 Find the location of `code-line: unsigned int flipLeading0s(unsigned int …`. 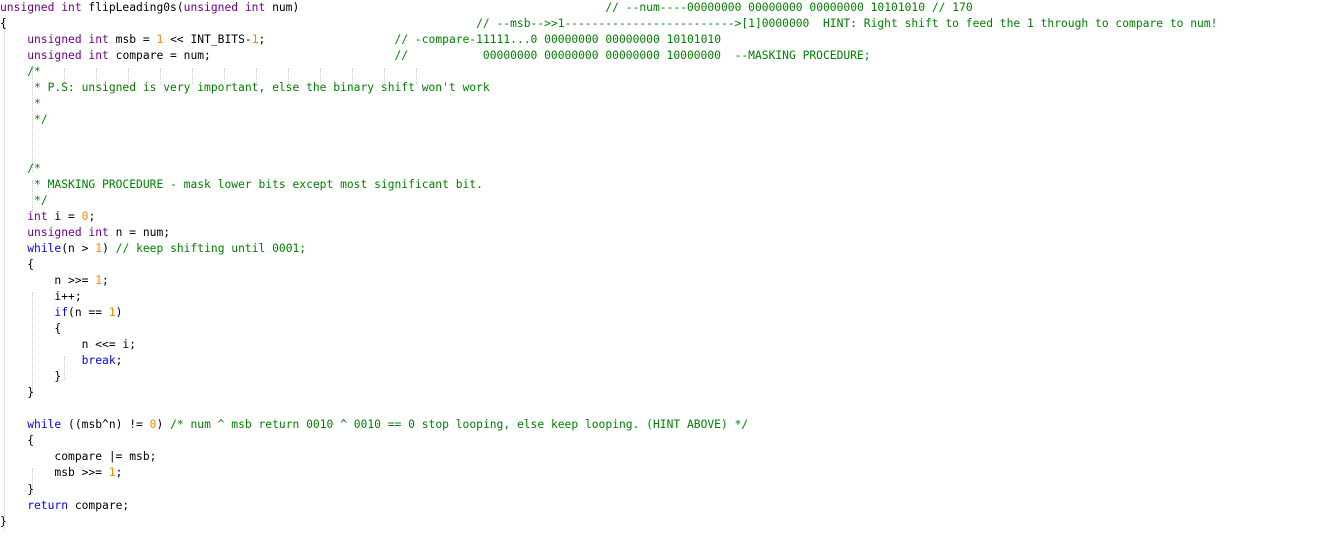

code-line: unsigned int flipLeading0s(unsigned int … is located at coordinates (486, 8).